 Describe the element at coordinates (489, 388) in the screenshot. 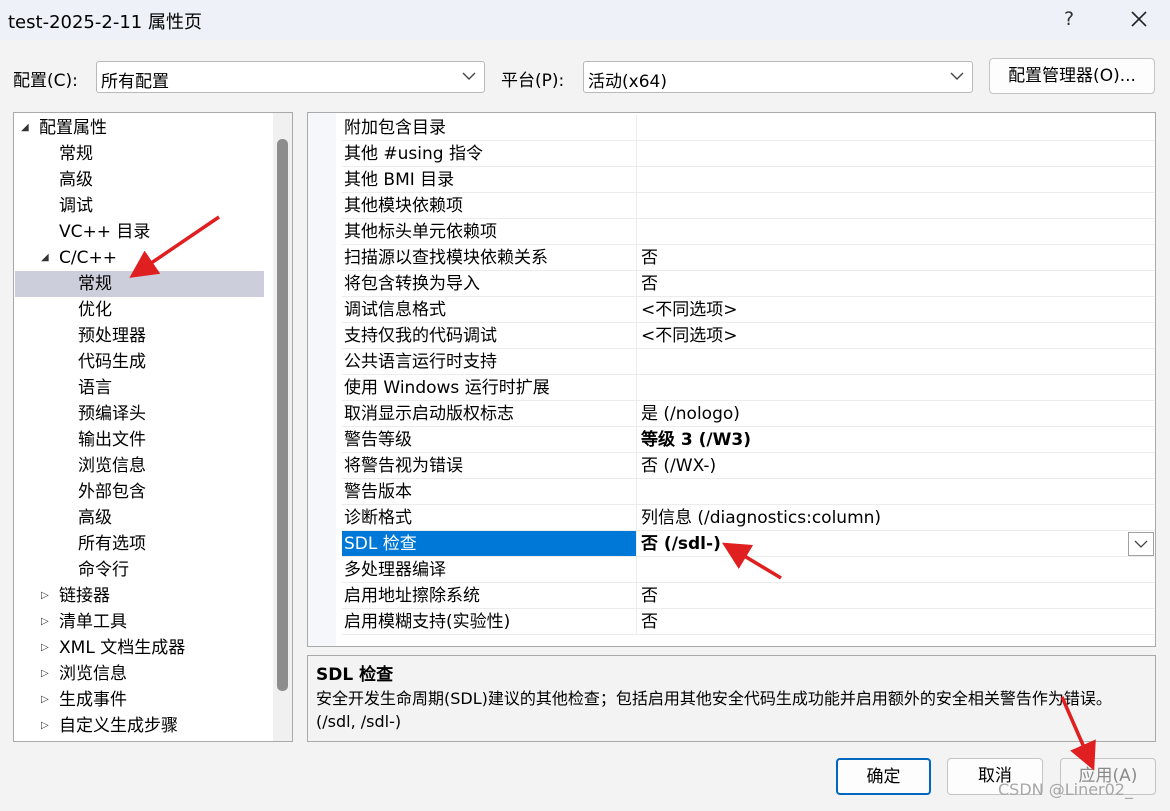

I see `property-name: 使用 Windows 运行时扩展` at that location.